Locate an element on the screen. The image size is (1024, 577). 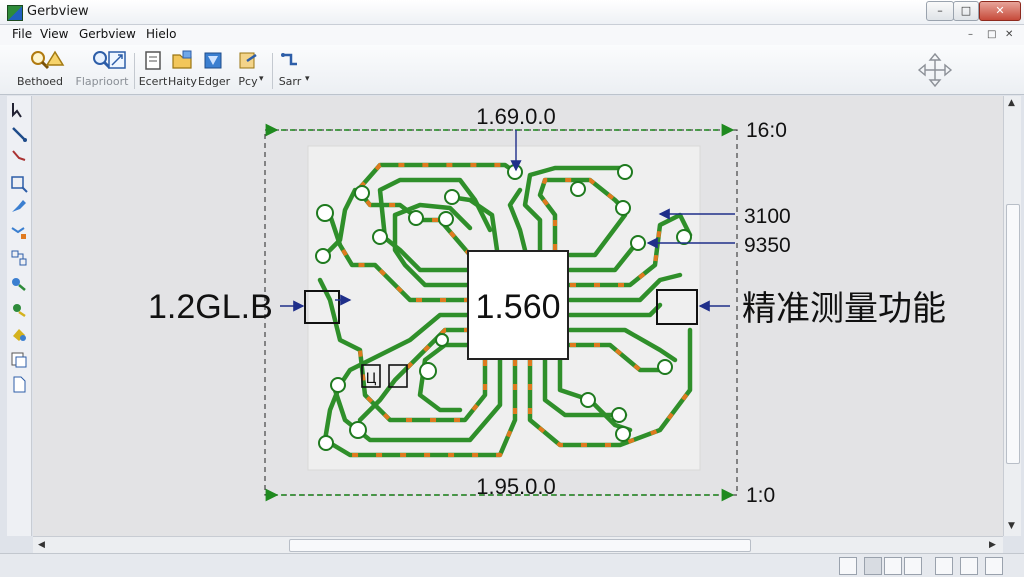
title-bar: Gerbview – □ ✕ is located at coordinates (512, 12).